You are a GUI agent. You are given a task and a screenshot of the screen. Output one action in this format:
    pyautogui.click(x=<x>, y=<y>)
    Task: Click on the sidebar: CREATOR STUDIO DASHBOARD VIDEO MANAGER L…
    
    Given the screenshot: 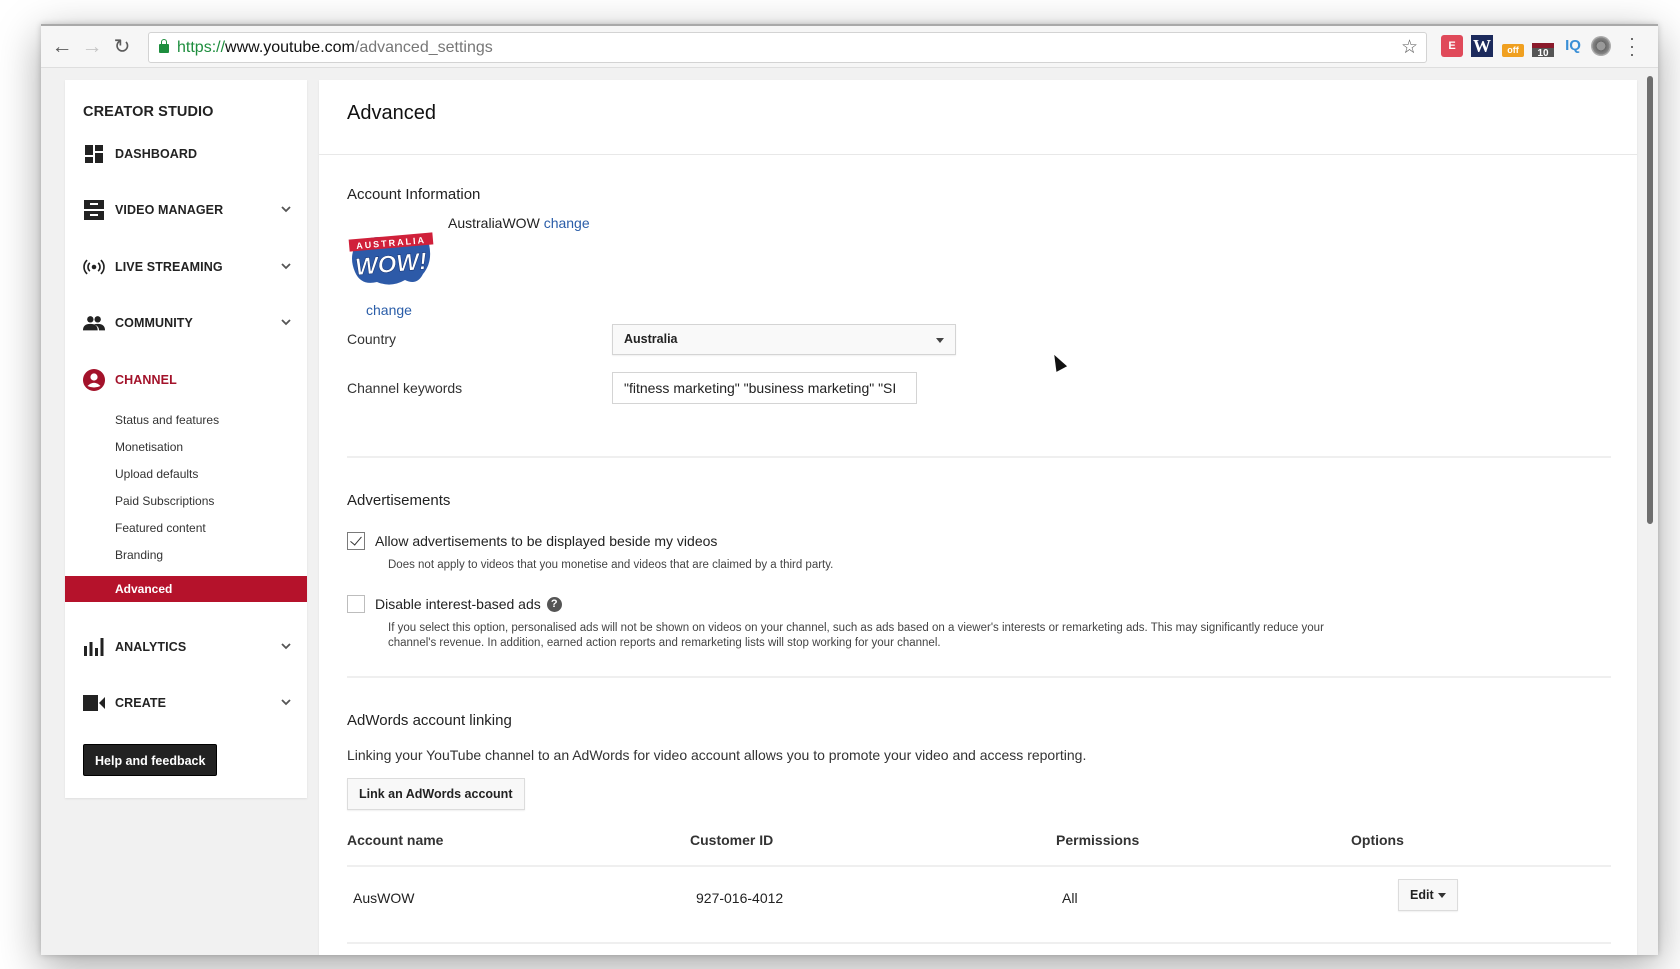 What is the action you would take?
    pyautogui.click(x=186, y=439)
    